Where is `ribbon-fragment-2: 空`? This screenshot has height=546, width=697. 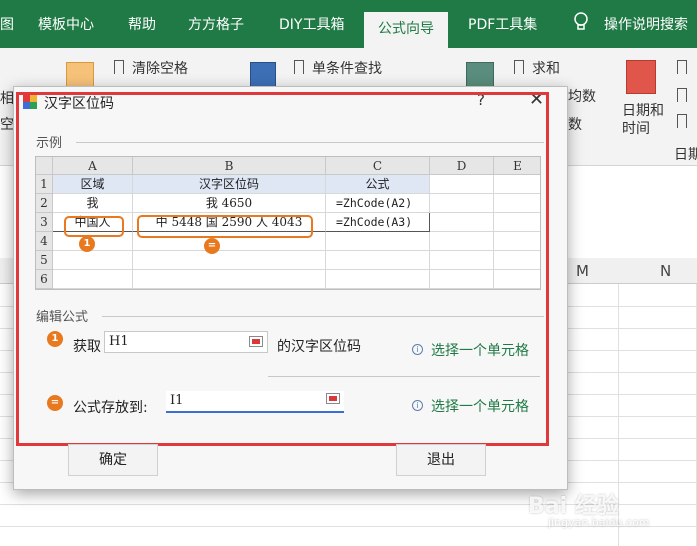 ribbon-fragment-2: 空 is located at coordinates (7, 125).